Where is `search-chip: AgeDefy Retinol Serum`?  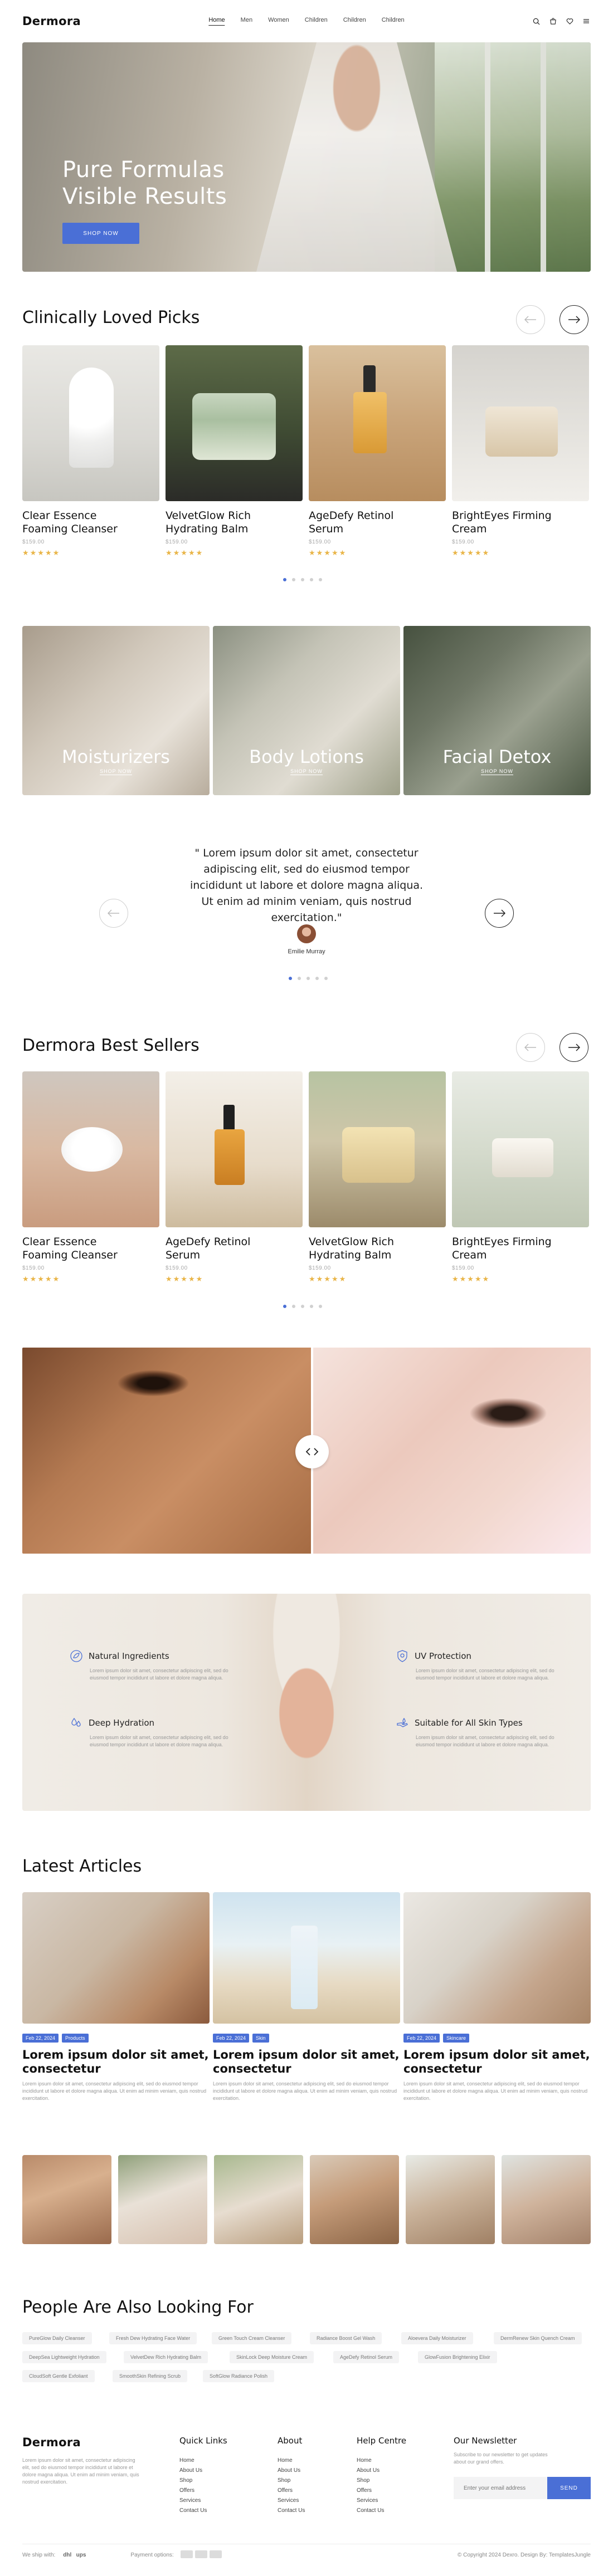 search-chip: AgeDefy Retinol Serum is located at coordinates (366, 2357).